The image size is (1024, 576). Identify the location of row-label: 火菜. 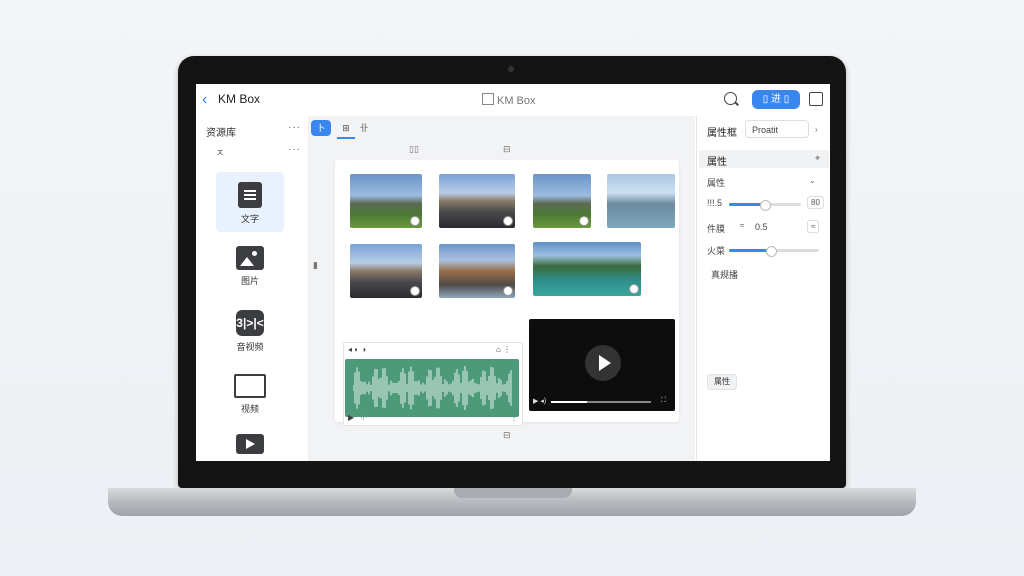
(716, 251).